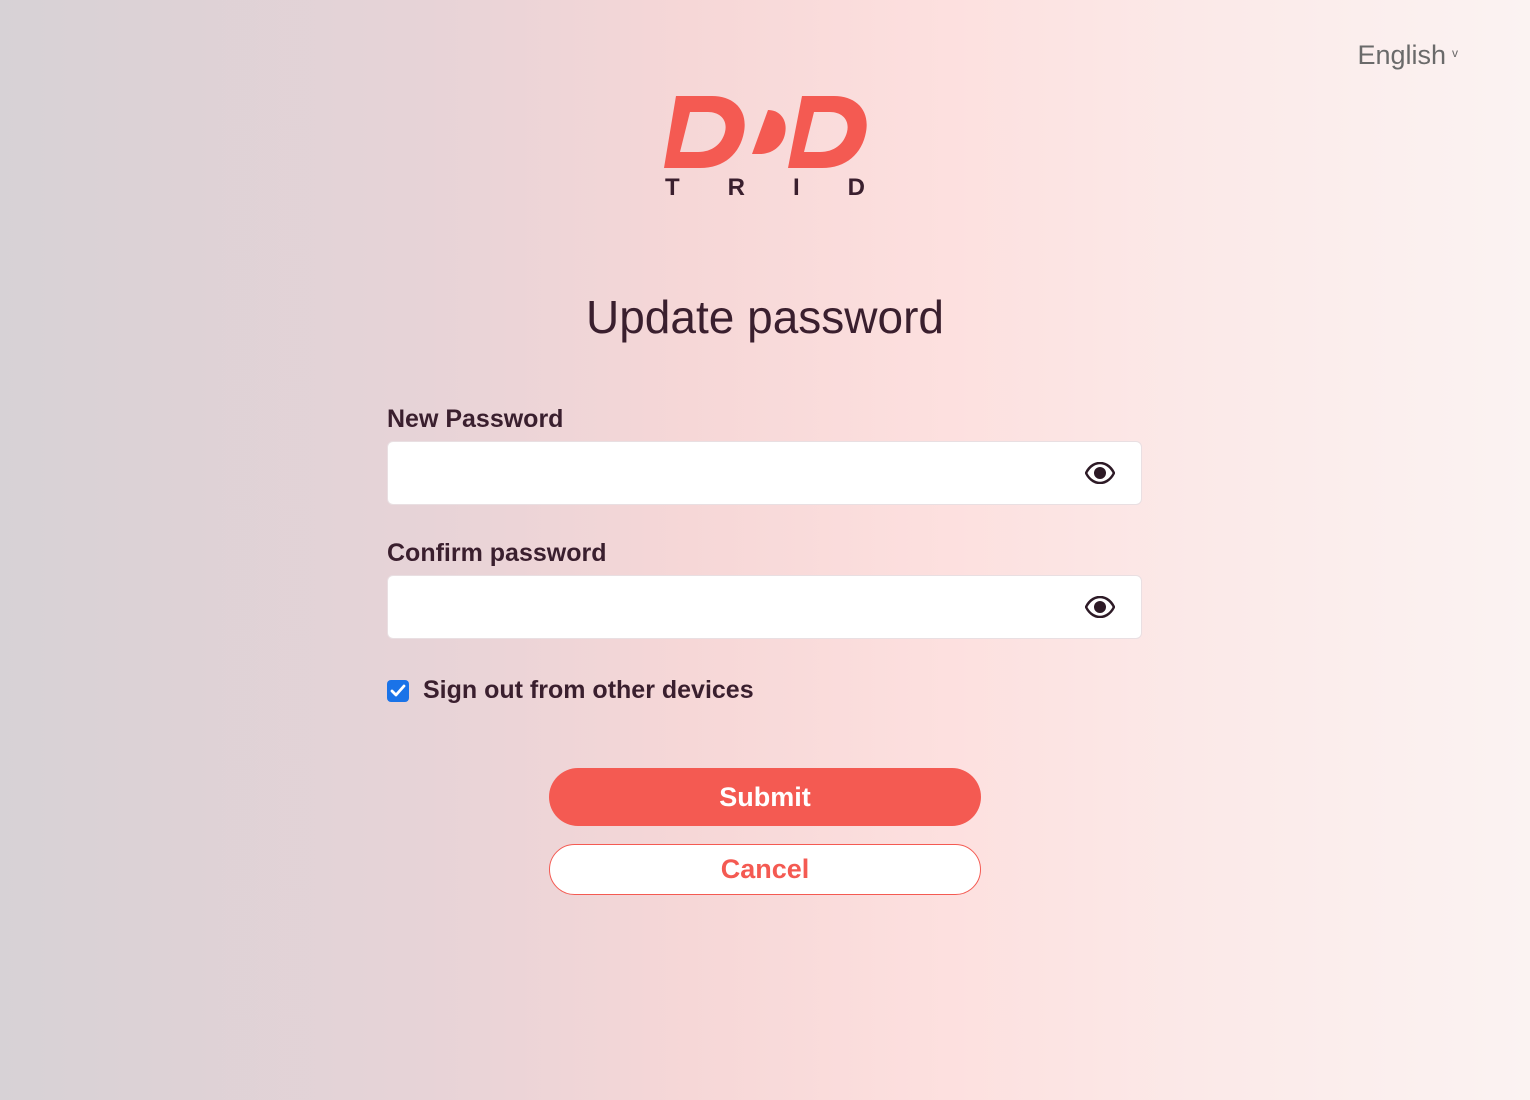 This screenshot has width=1530, height=1100. I want to click on sign-out-label: Sign out from other devices, so click(588, 690).